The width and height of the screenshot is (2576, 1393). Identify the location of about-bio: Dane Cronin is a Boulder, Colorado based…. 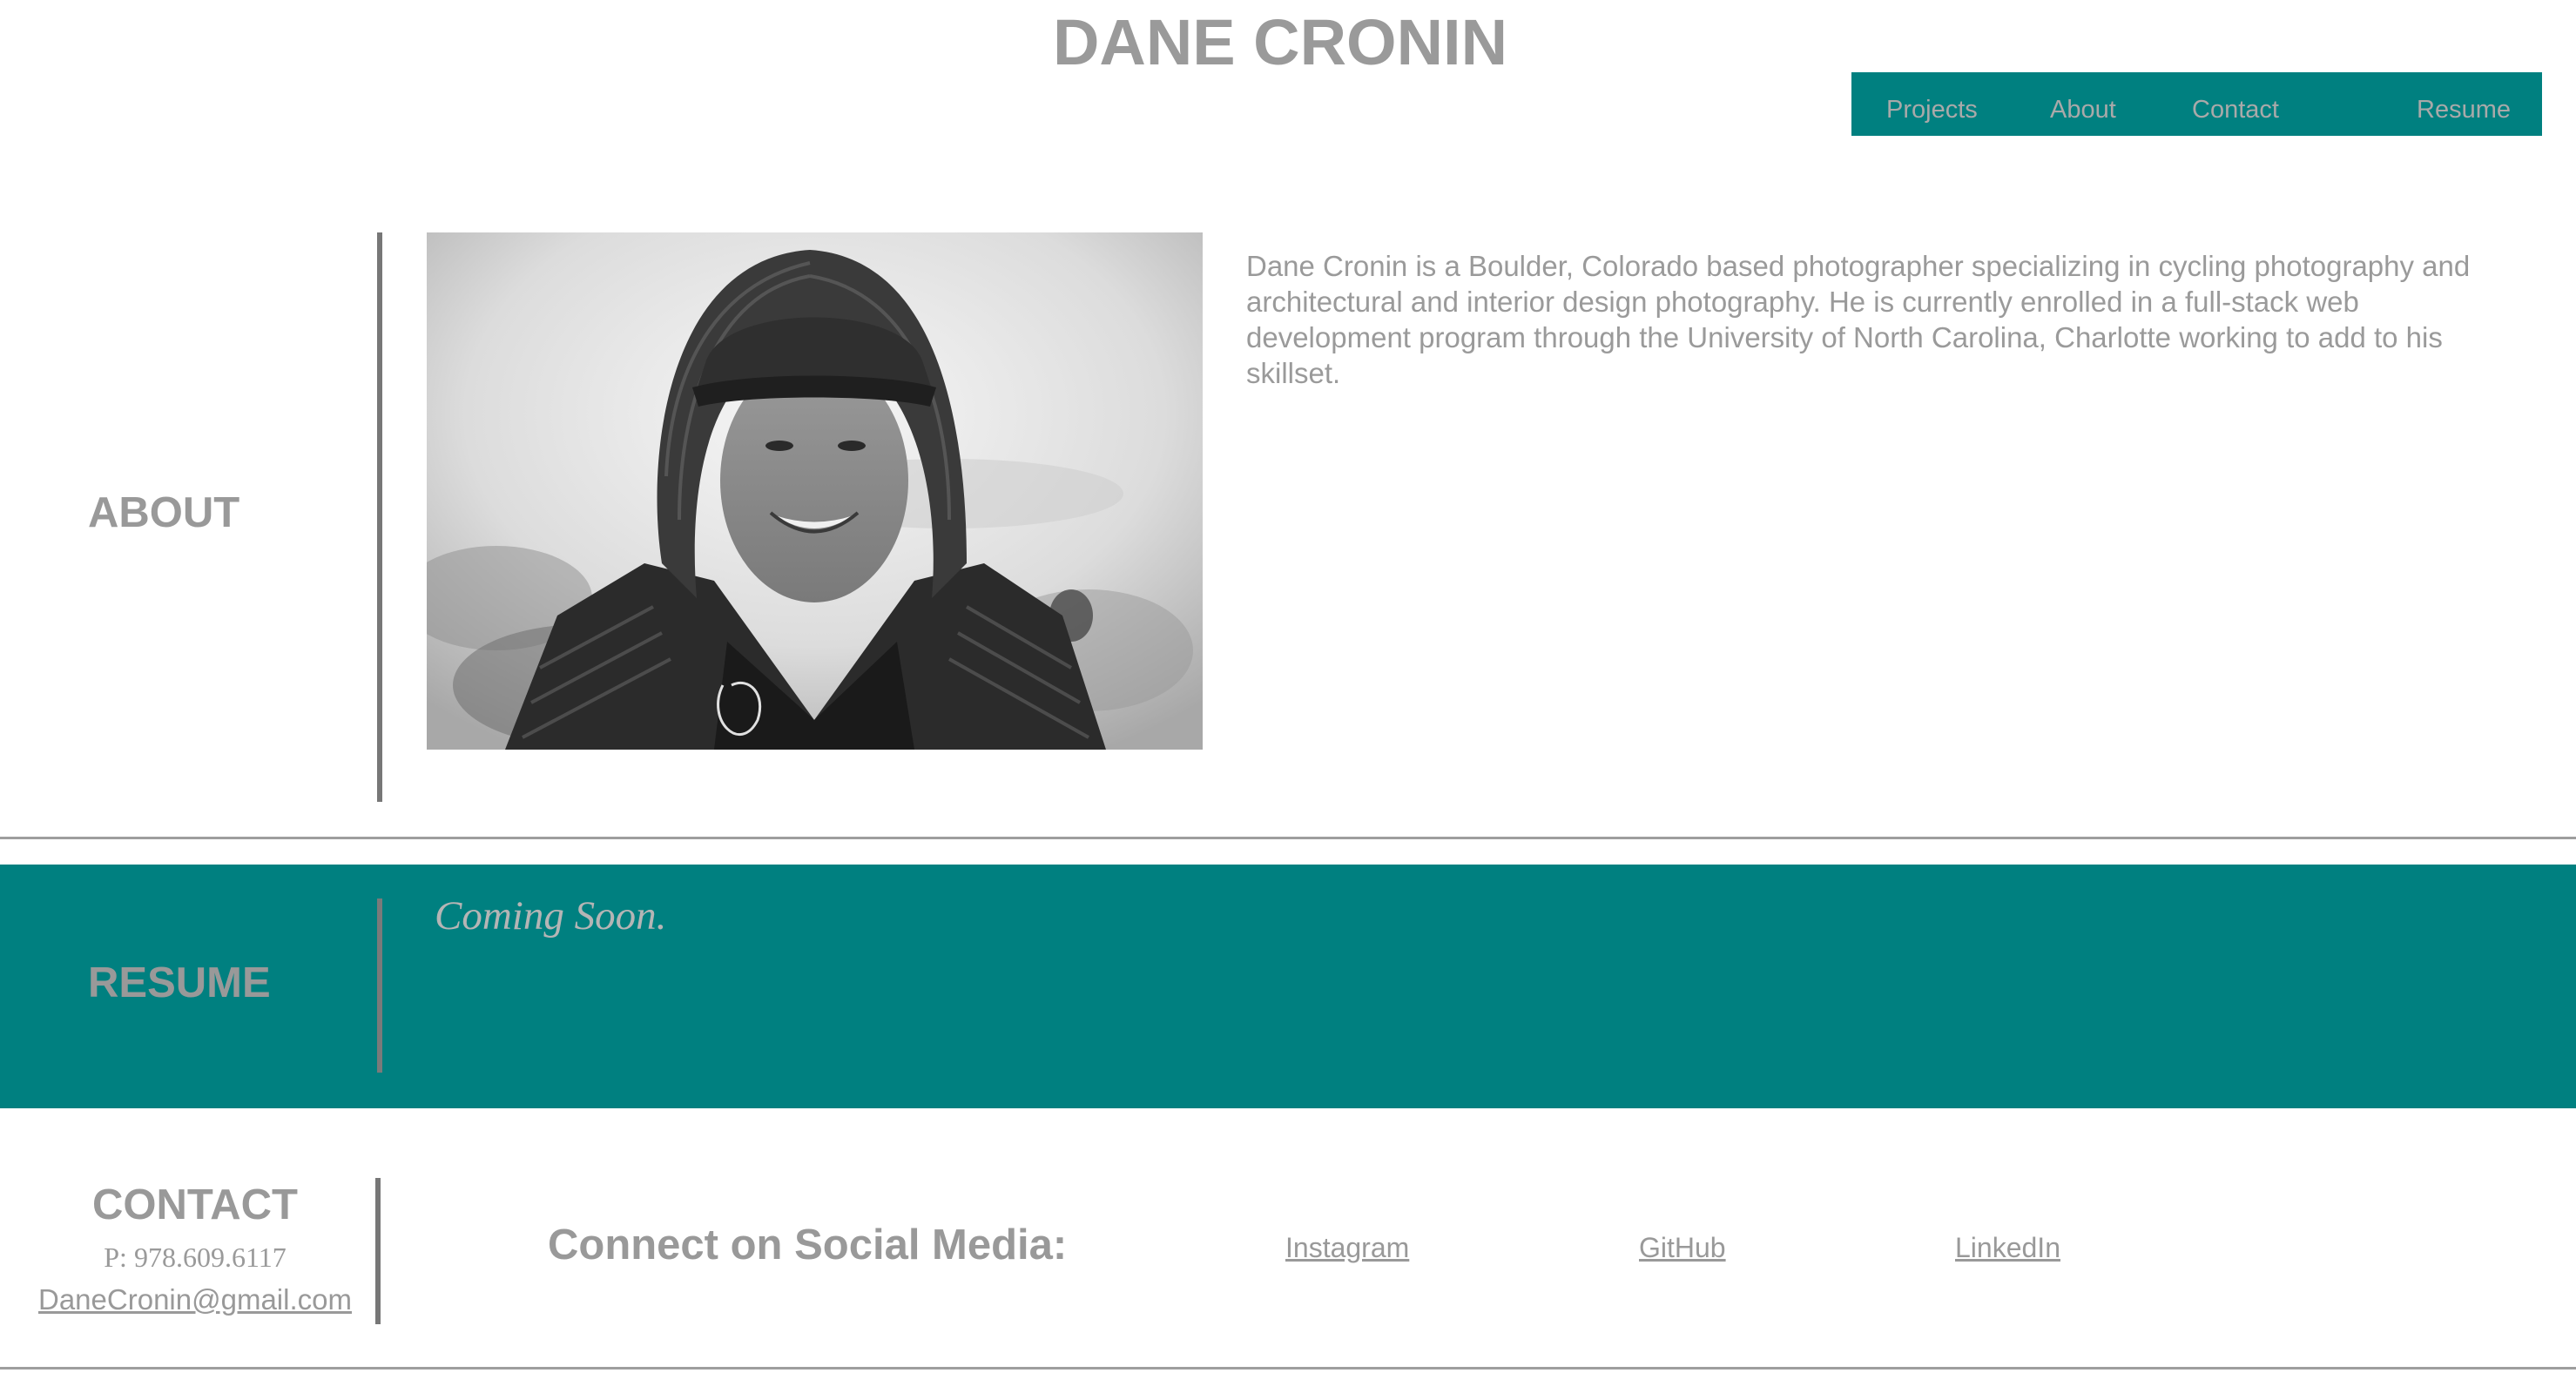
(1858, 319).